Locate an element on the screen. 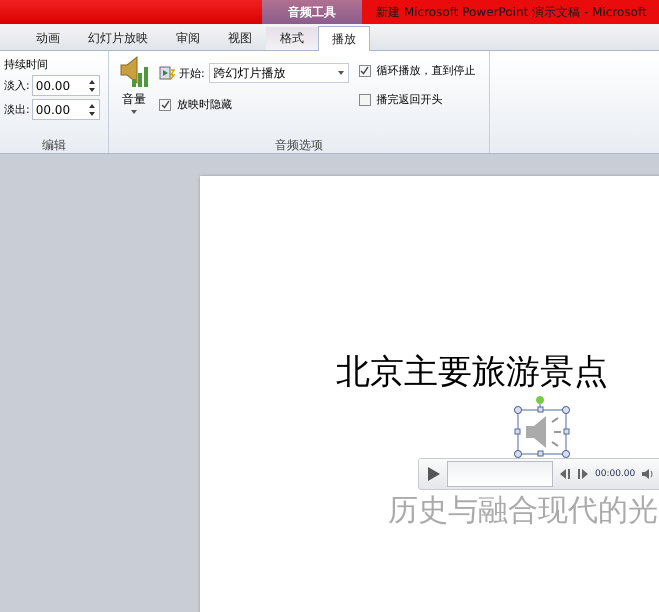  play-icon is located at coordinates (434, 474).